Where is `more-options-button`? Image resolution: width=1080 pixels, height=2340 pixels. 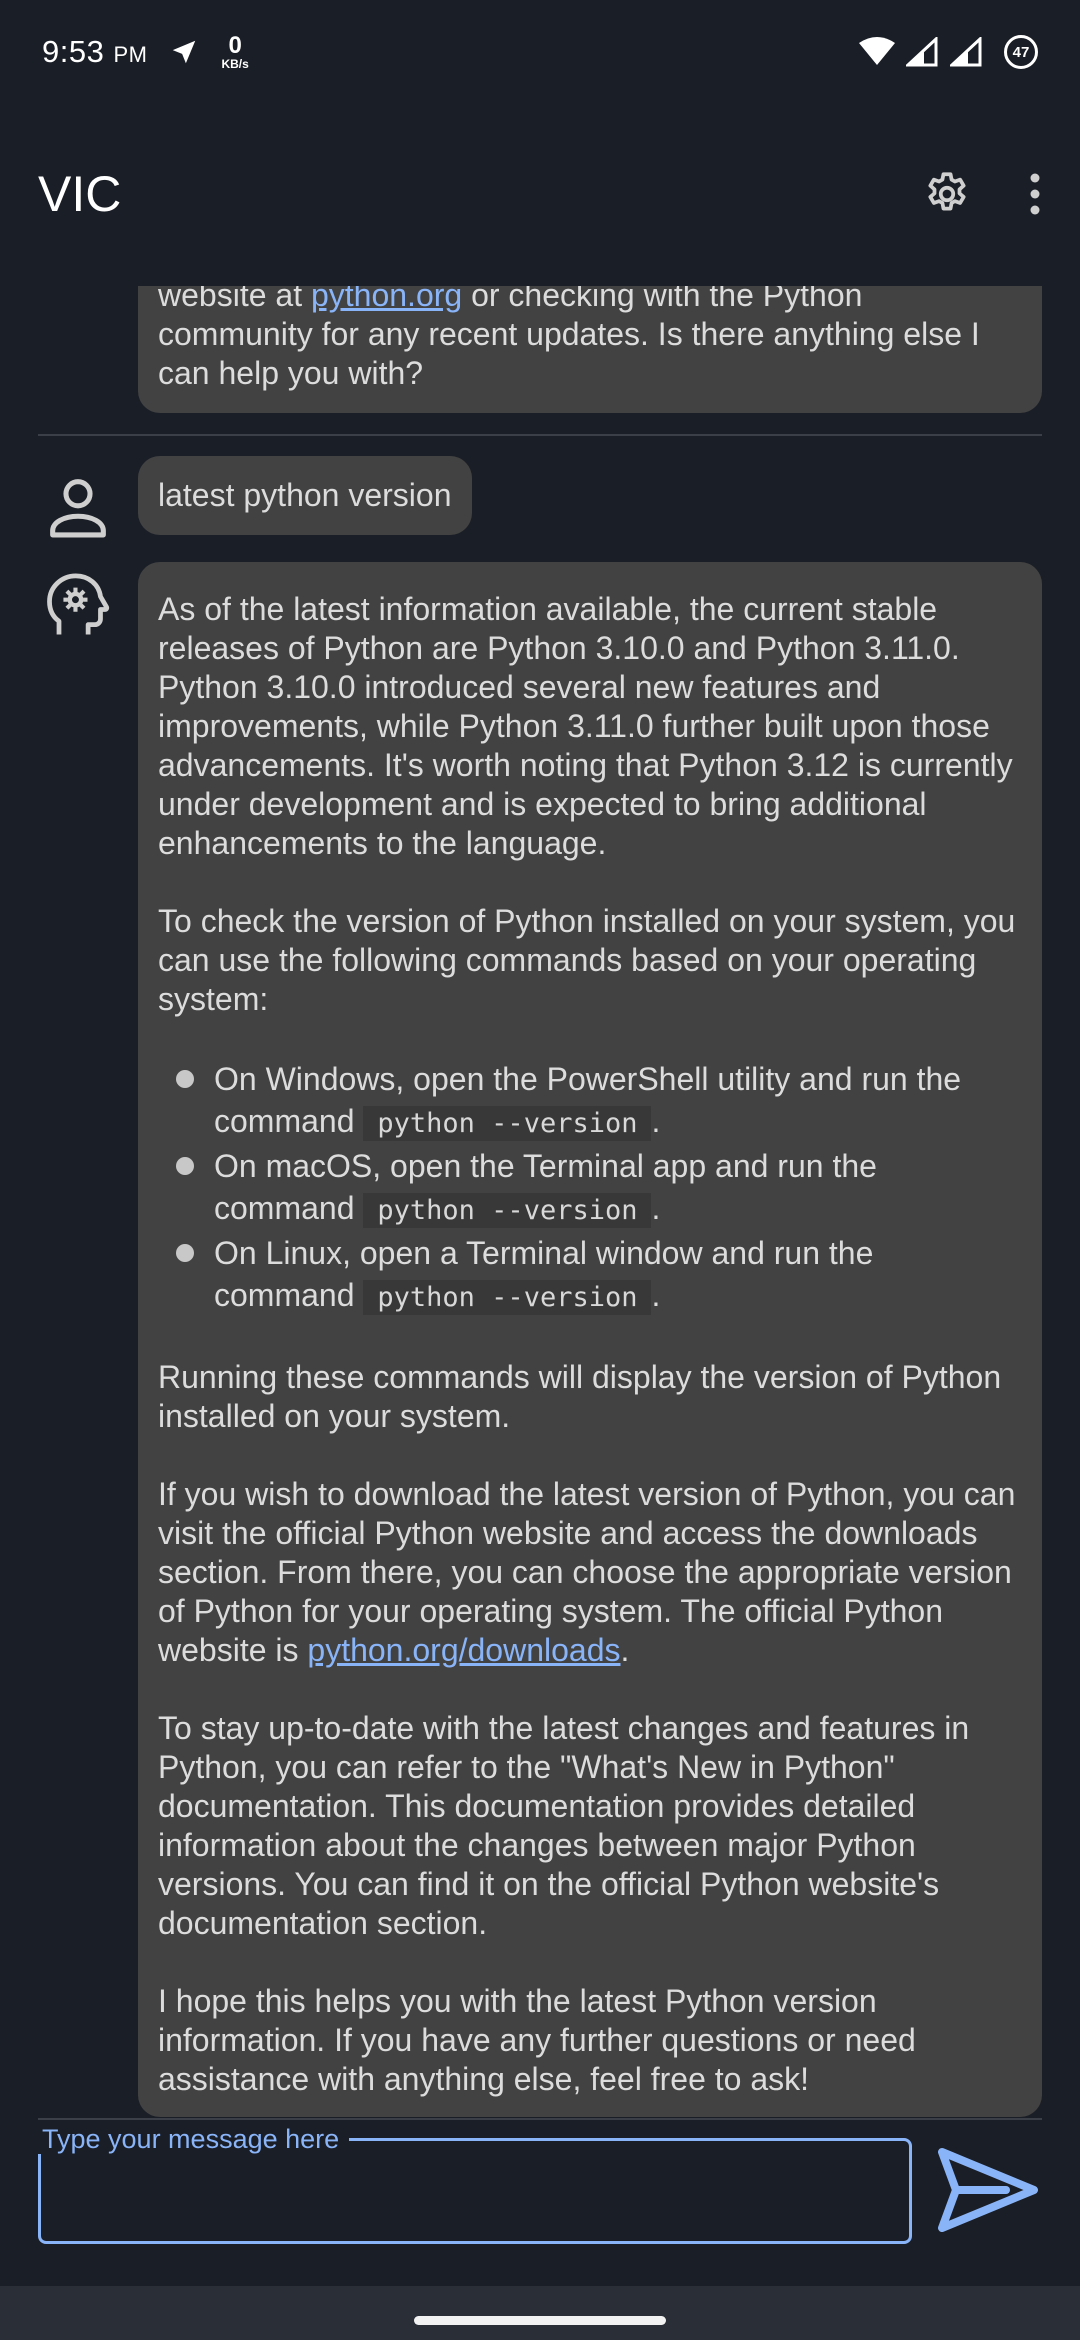 more-options-button is located at coordinates (1035, 194).